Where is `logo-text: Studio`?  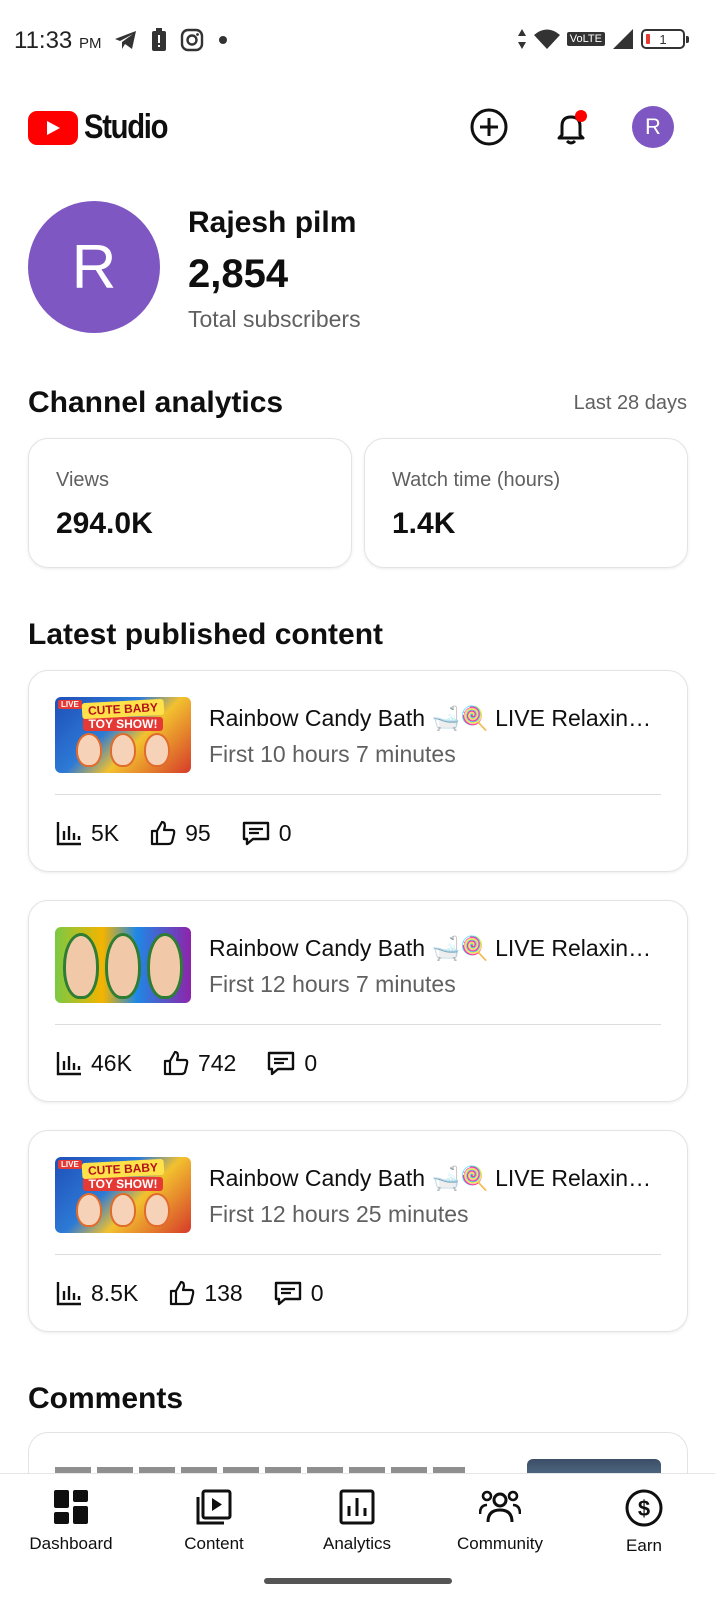
logo-text: Studio is located at coordinates (126, 127).